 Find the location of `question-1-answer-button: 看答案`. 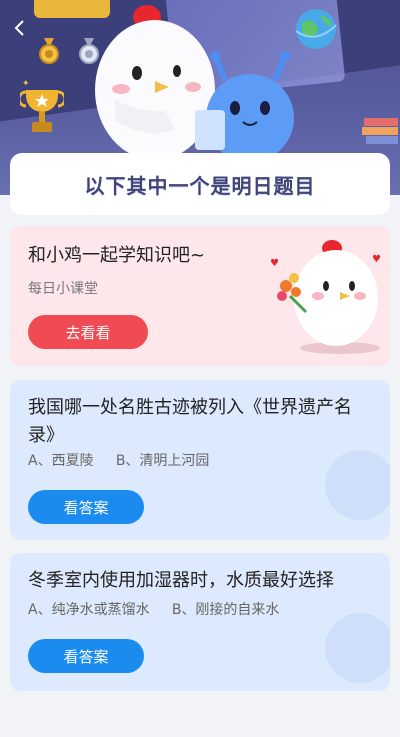

question-1-answer-button: 看答案 is located at coordinates (86, 507).